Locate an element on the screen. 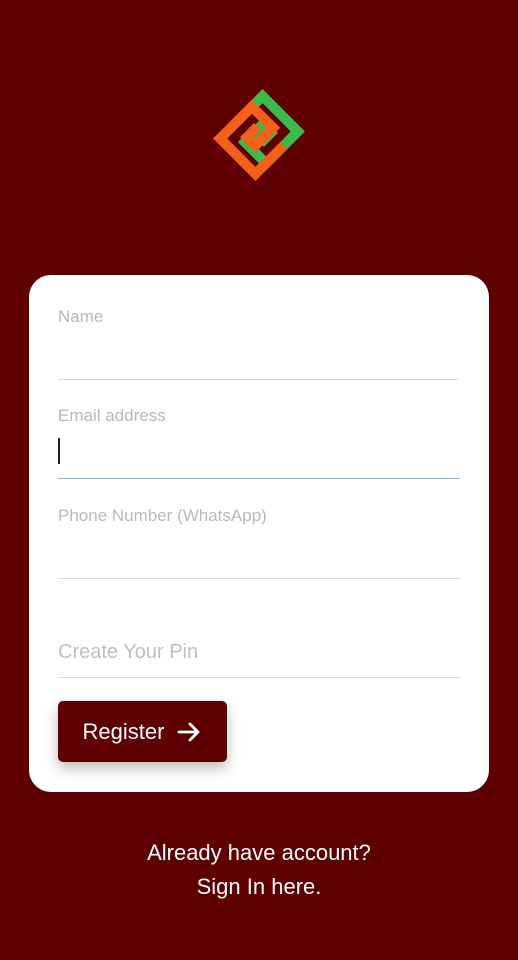 The image size is (518, 960). phone-input is located at coordinates (259, 555).